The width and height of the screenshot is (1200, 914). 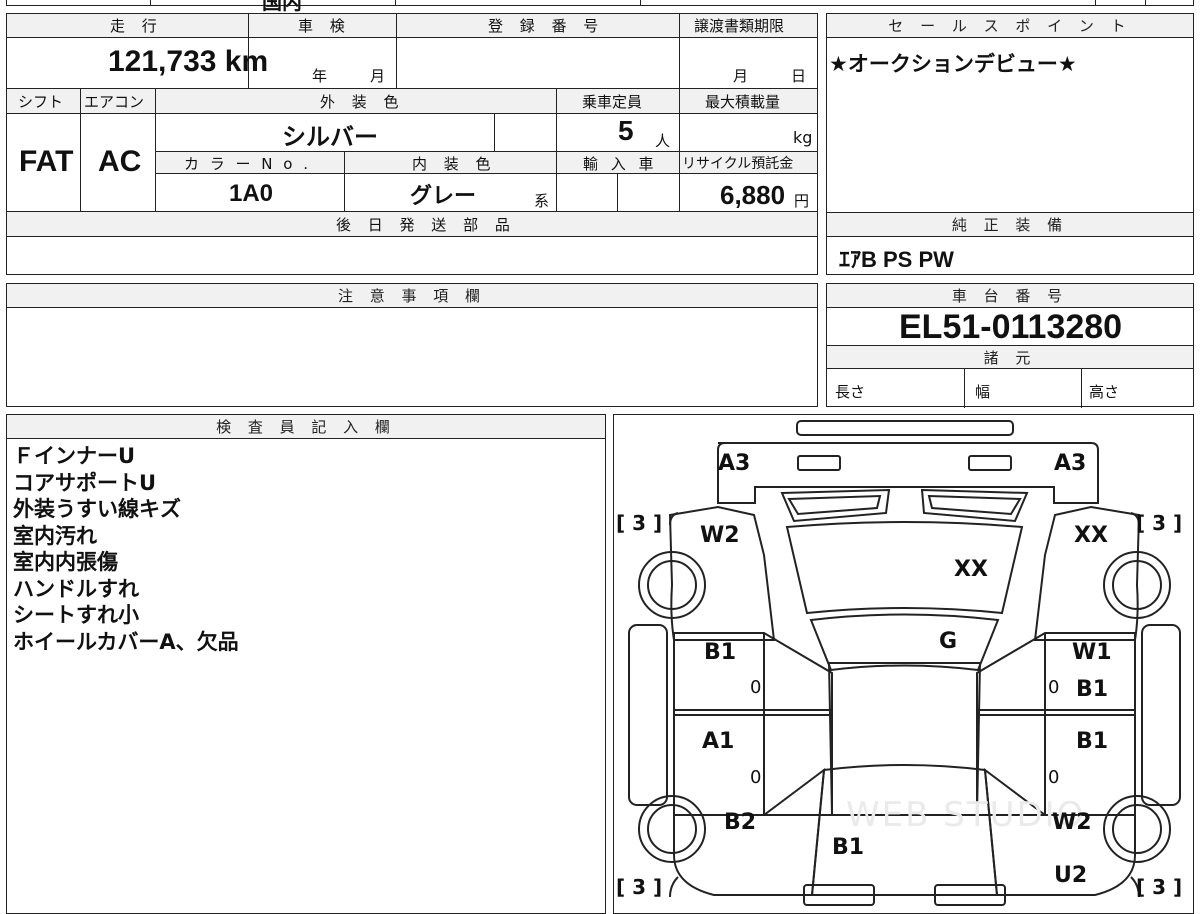 What do you see at coordinates (324, 26) in the screenshot?
I see `inspection-label: 車 検` at bounding box center [324, 26].